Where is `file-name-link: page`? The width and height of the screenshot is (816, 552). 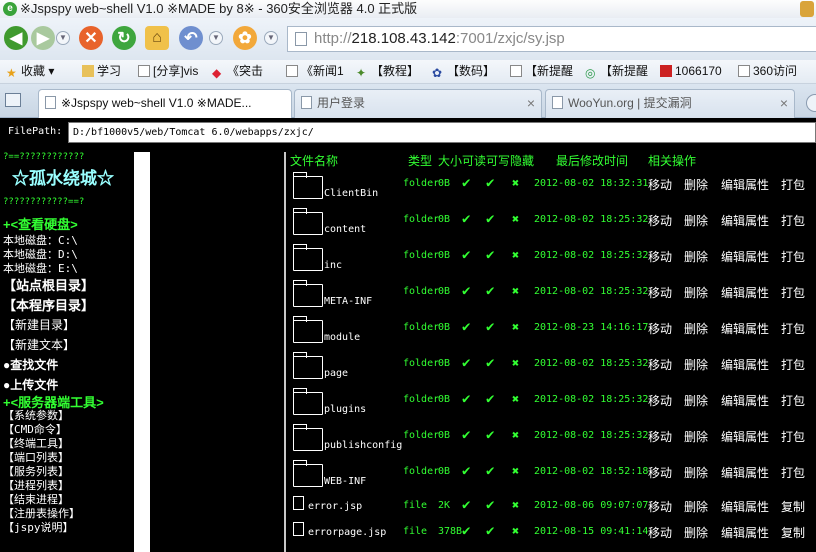 file-name-link: page is located at coordinates (336, 373).